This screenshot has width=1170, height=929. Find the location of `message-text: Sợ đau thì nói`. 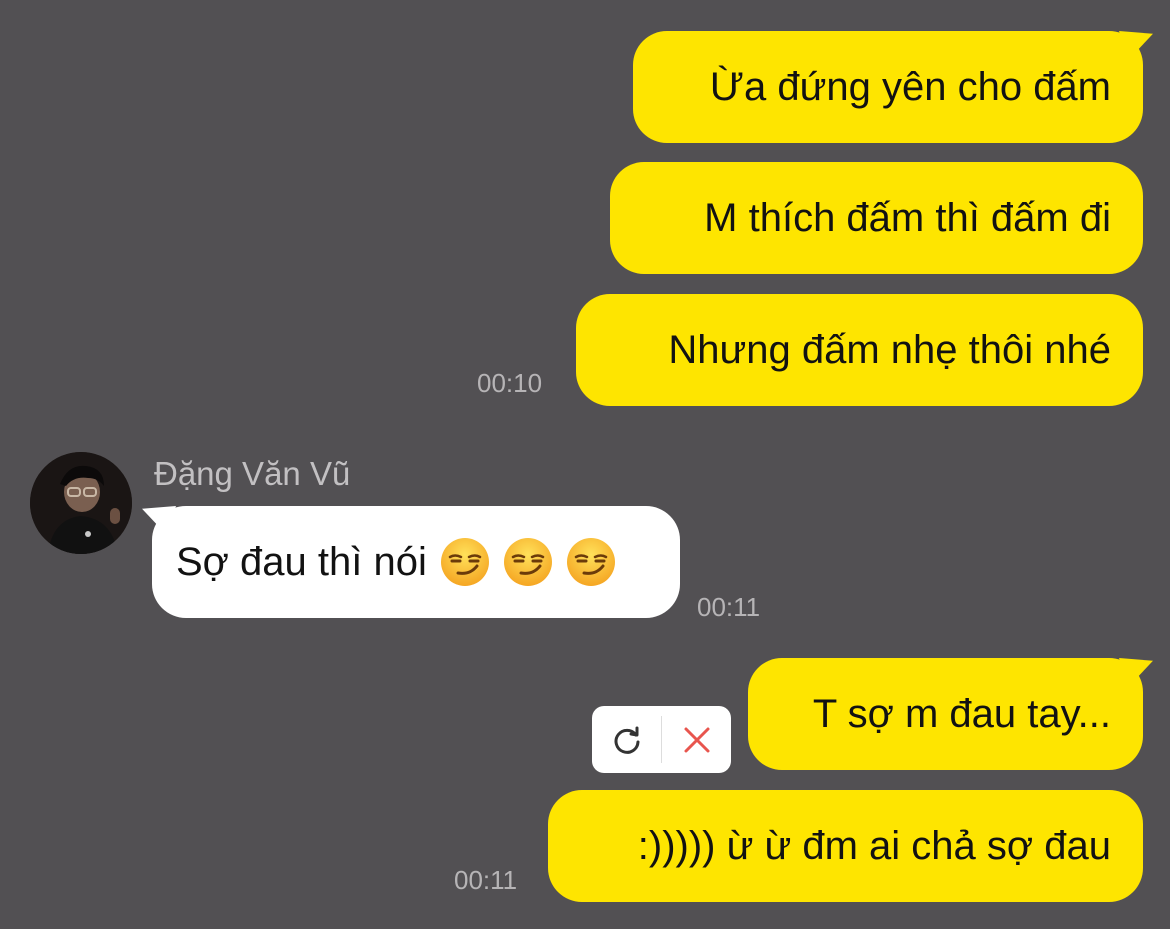

message-text: Sợ đau thì nói is located at coordinates (301, 562).